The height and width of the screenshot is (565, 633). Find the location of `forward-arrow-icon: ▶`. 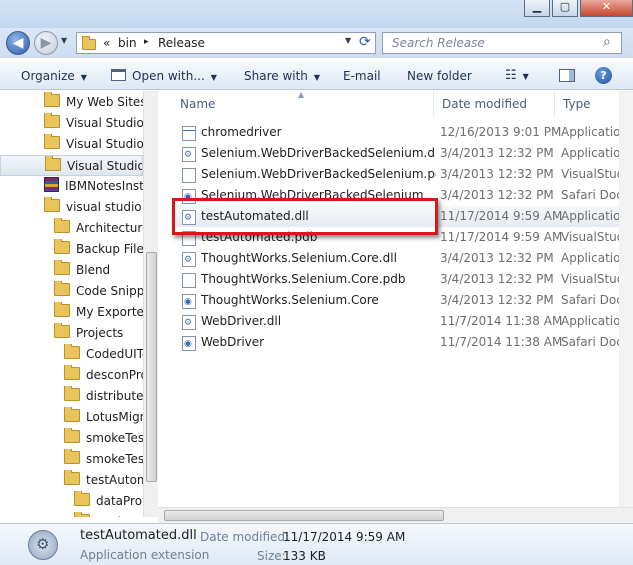

forward-arrow-icon: ▶ is located at coordinates (46, 43).